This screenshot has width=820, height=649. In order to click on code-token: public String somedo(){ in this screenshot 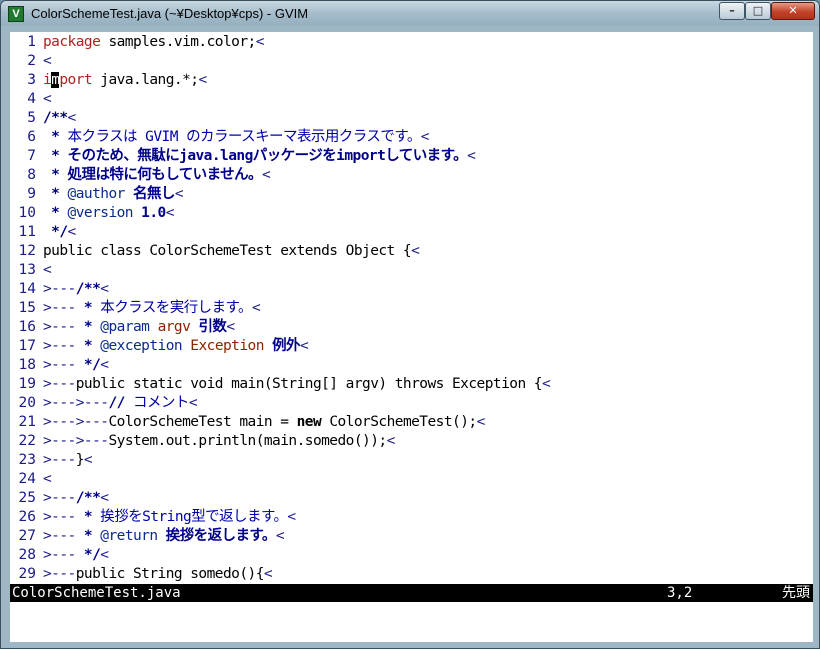, I will do `click(170, 574)`.